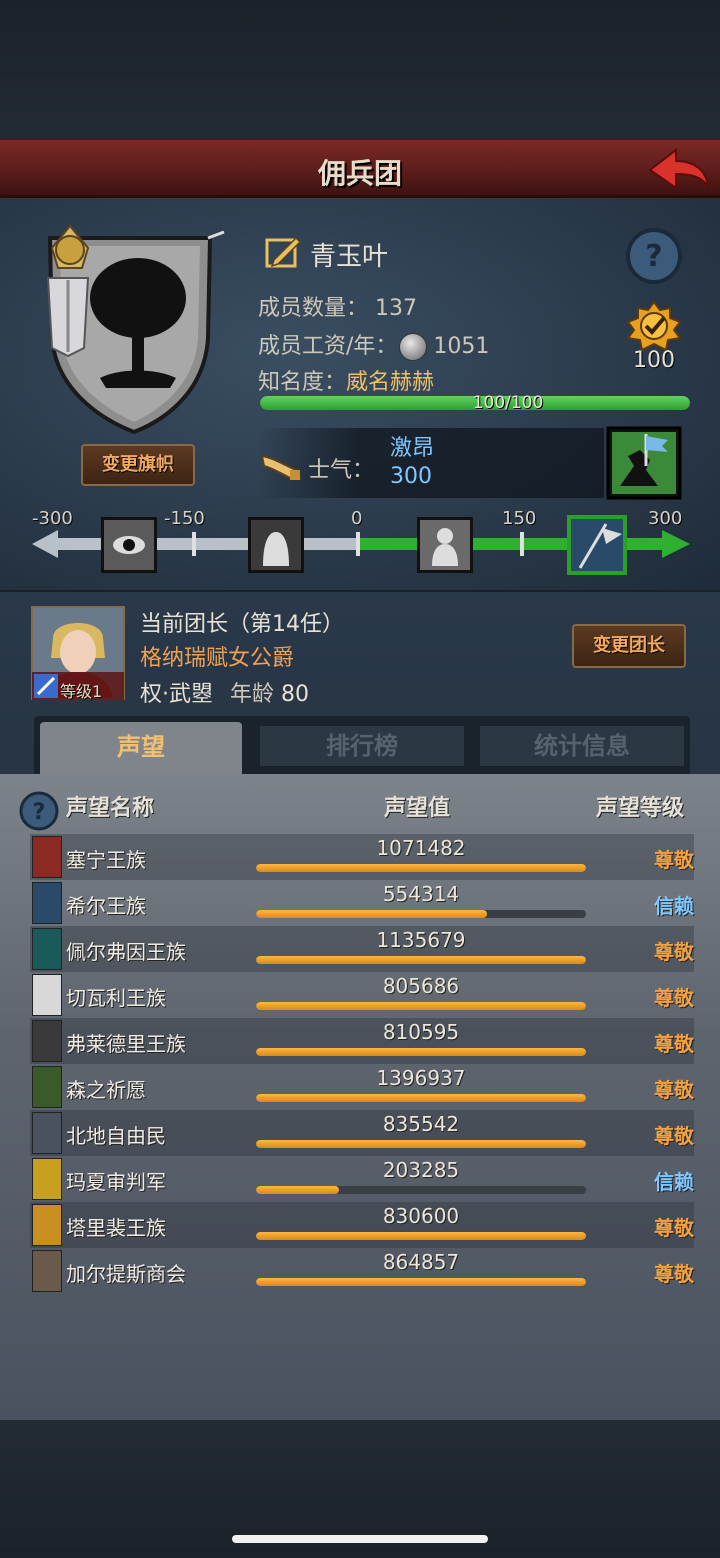 This screenshot has width=720, height=1558. What do you see at coordinates (362, 857) in the screenshot?
I see `reputation-row: 塞宁王族 1071482 尊敬` at bounding box center [362, 857].